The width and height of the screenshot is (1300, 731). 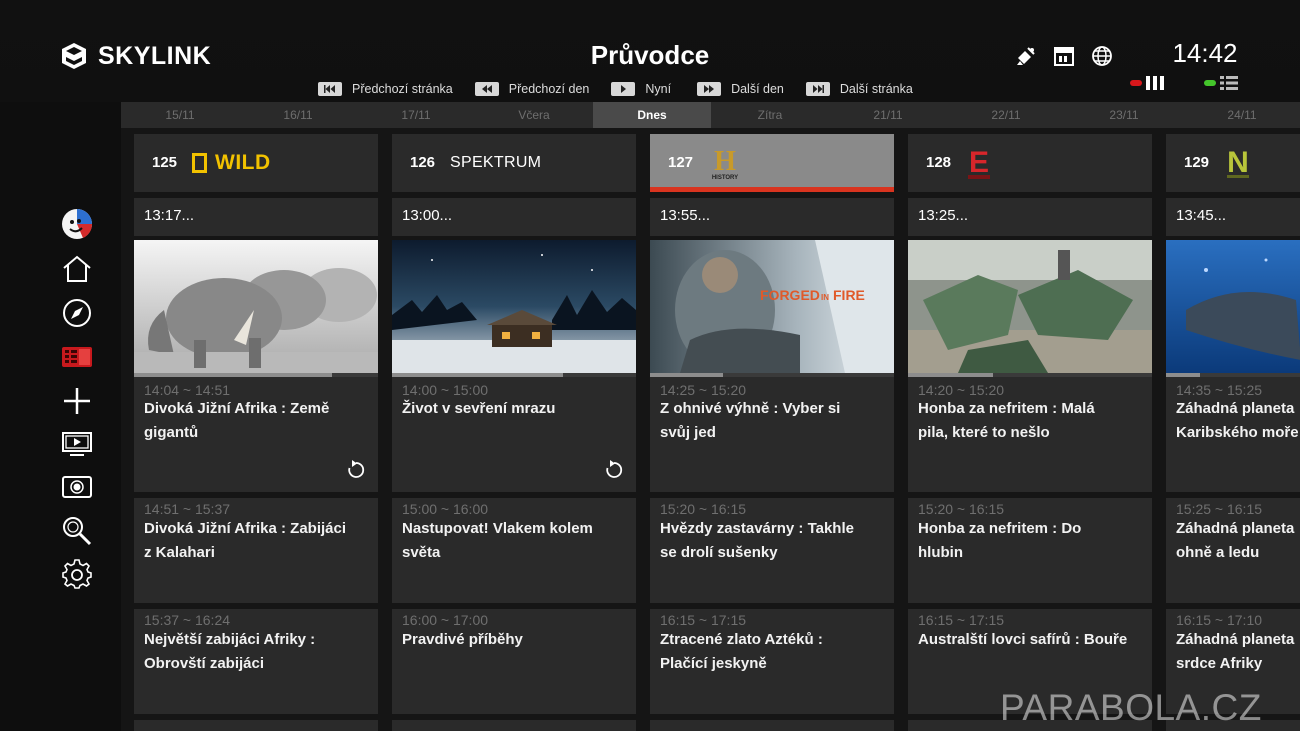 What do you see at coordinates (514, 366) in the screenshot?
I see `program-tile: 14:00 ~ 15:00 Život v sevření mrazu` at bounding box center [514, 366].